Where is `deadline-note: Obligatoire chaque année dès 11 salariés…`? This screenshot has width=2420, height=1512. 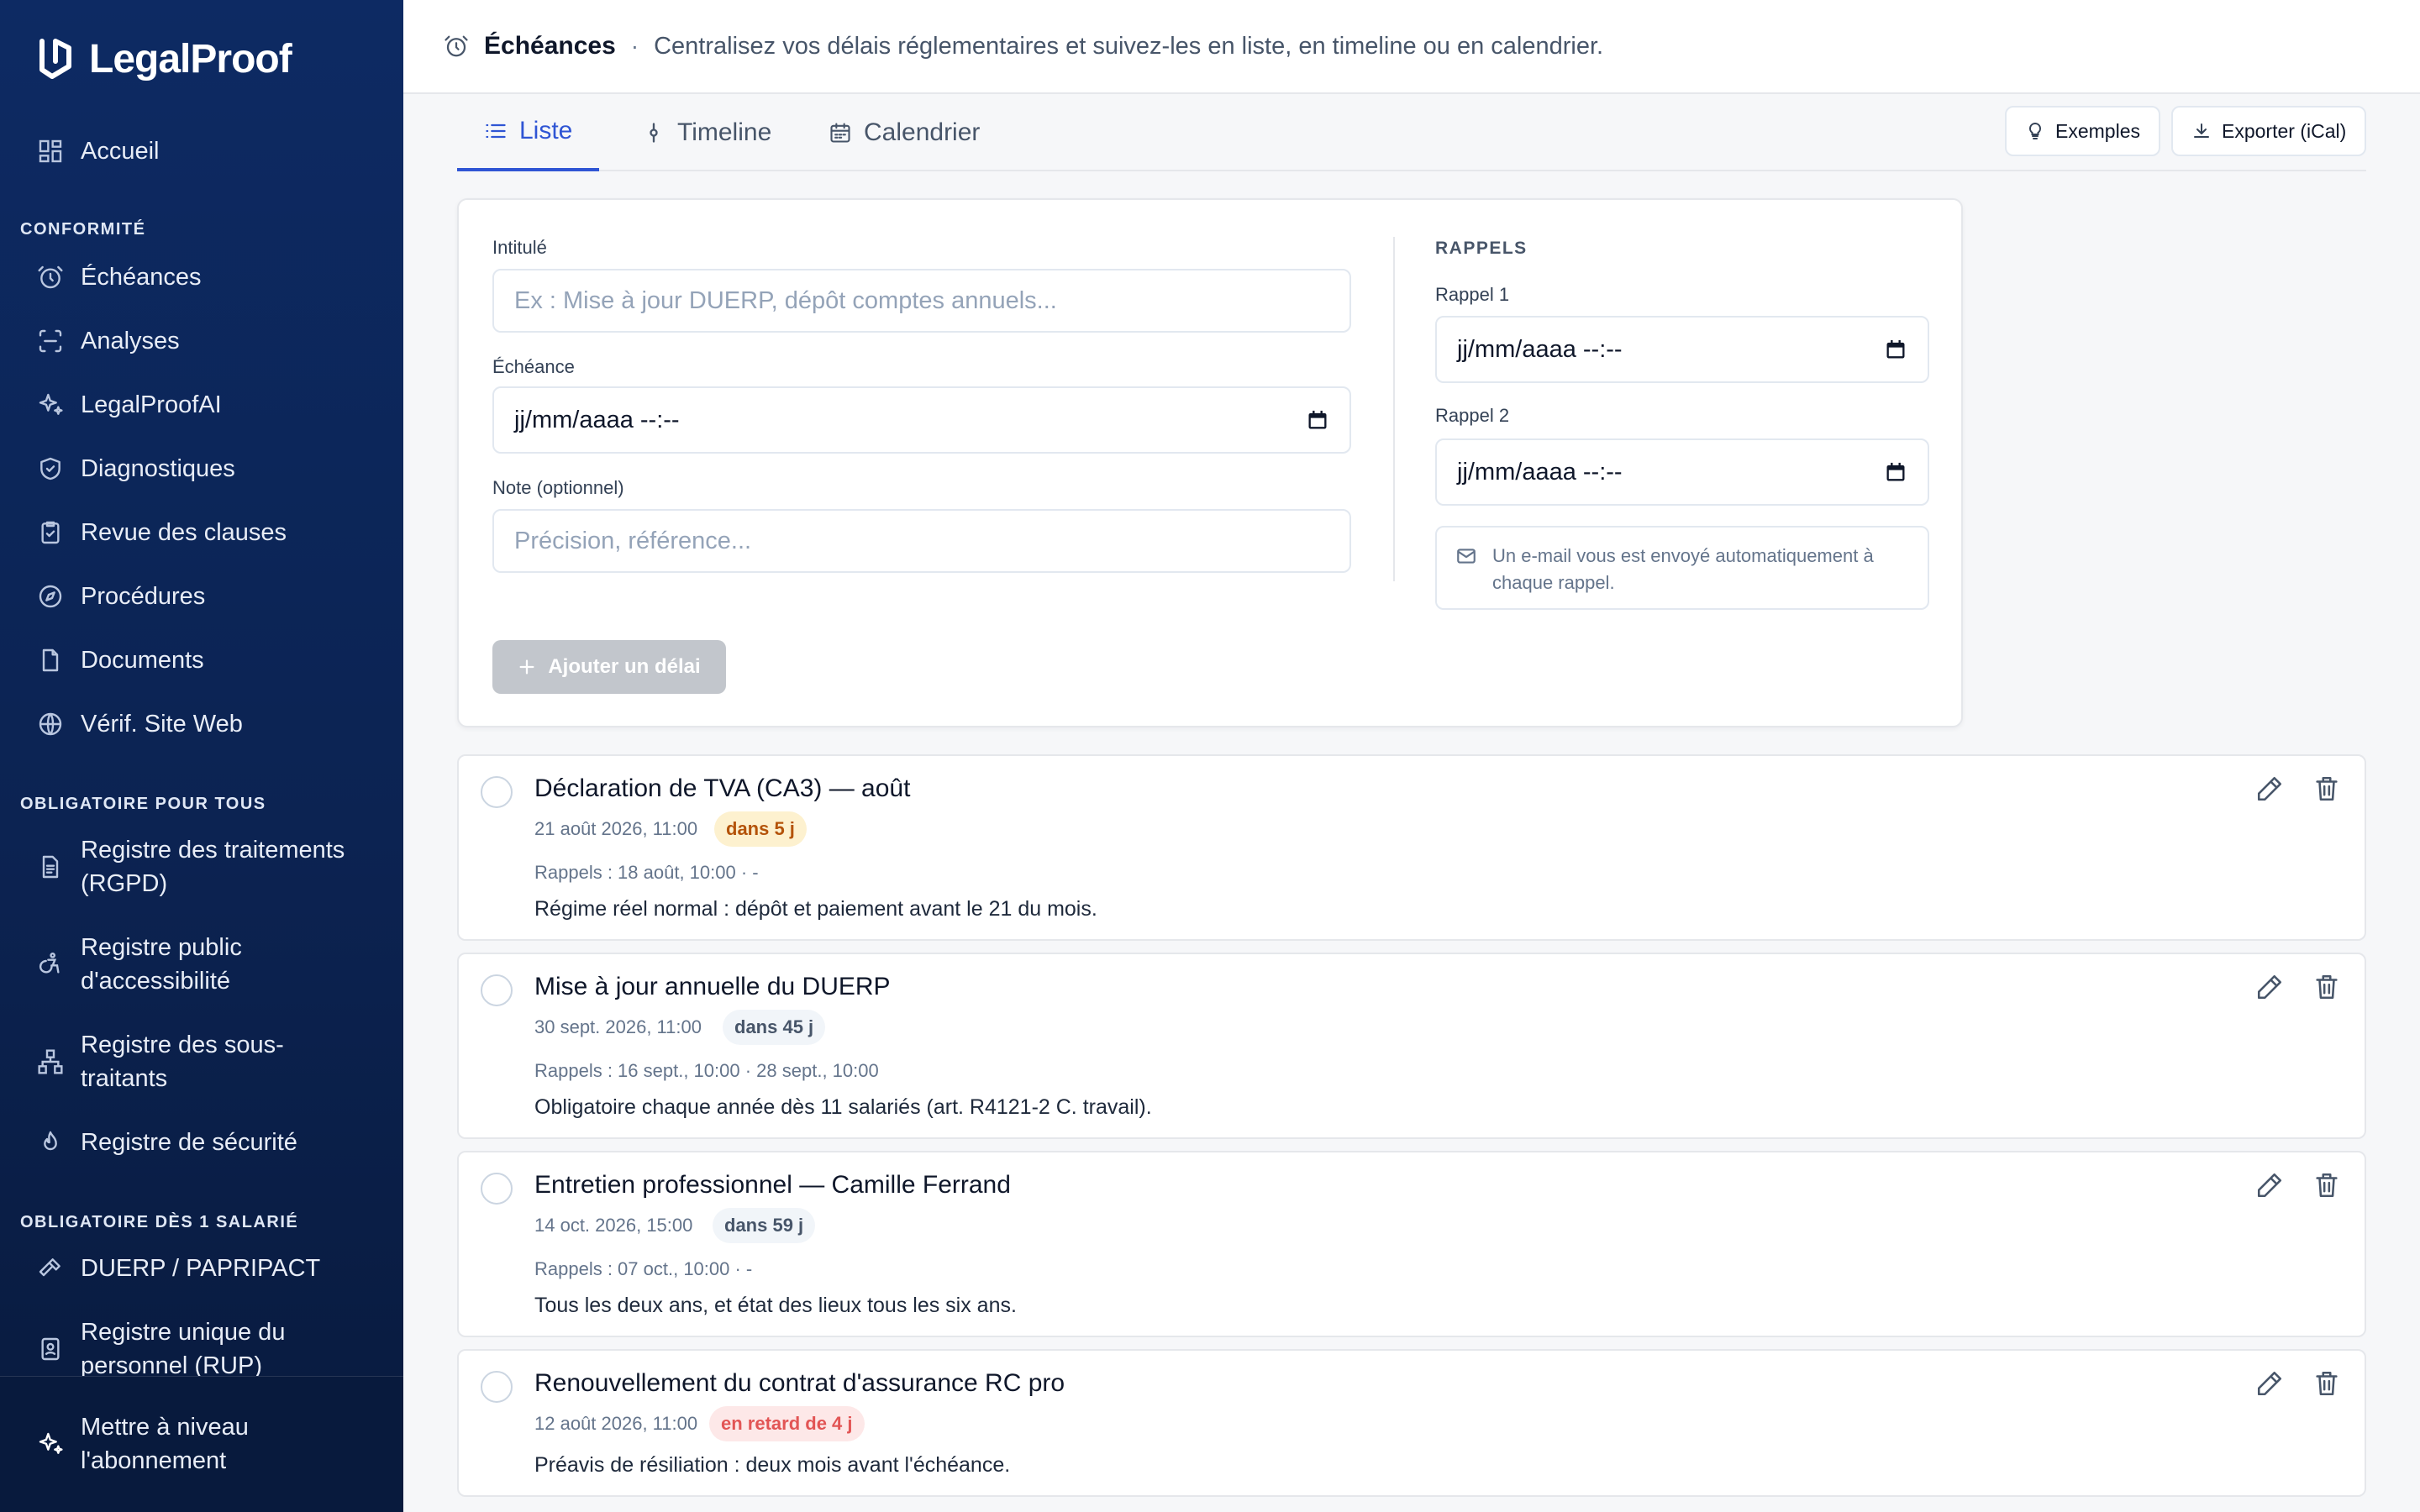 deadline-note: Obligatoire chaque année dès 11 salariés… is located at coordinates (843, 1107).